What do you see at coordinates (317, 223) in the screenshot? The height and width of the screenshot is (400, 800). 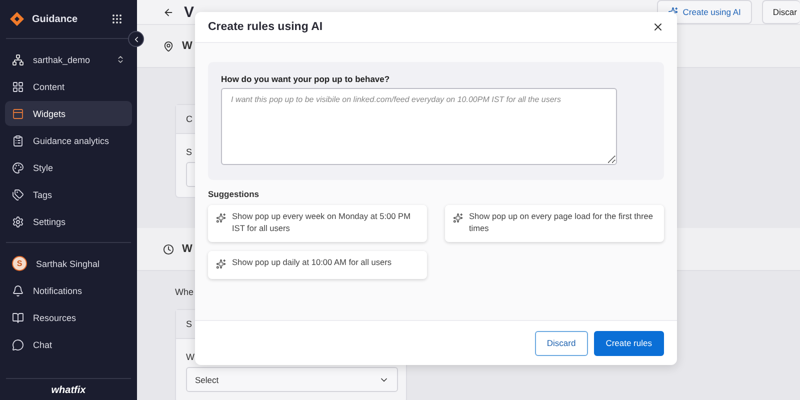 I see `suggestion-chip: Show pop up every week on Monday at 5:00 PM IST for all users` at bounding box center [317, 223].